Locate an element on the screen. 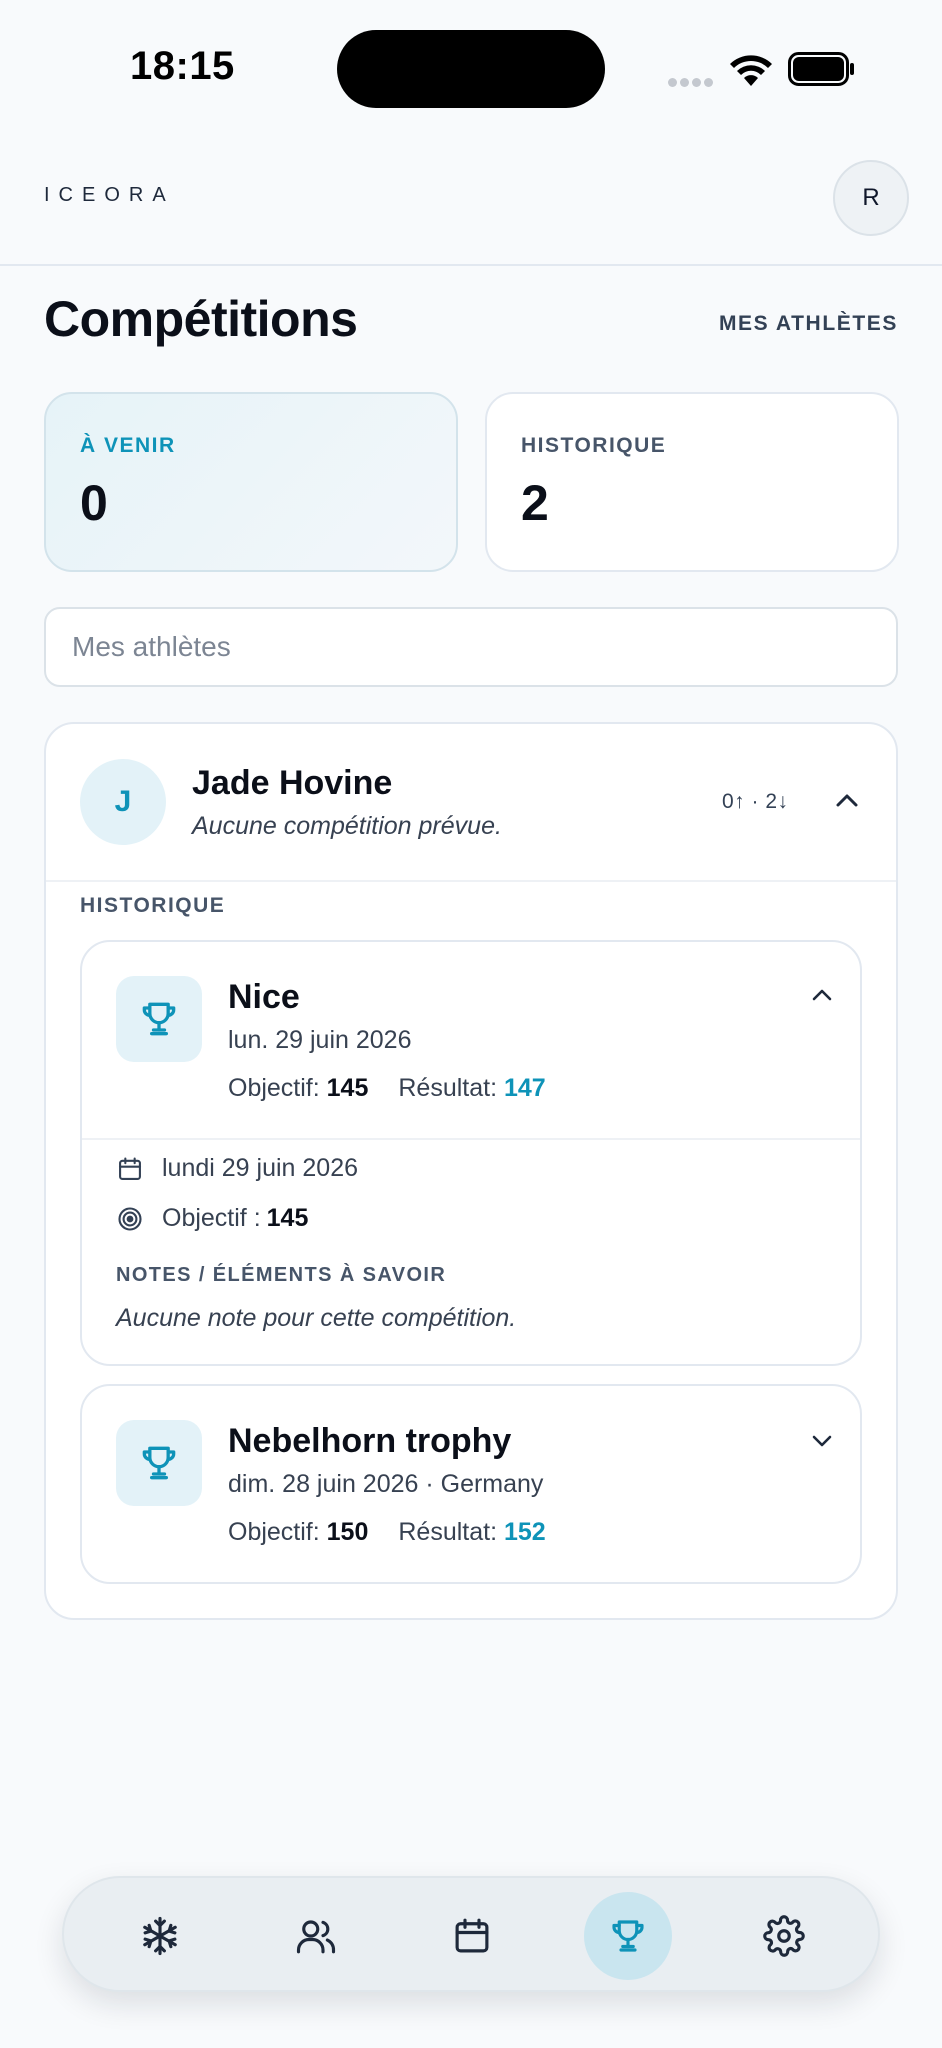 This screenshot has width=942, height=2048. dynamic-island is located at coordinates (471, 69).